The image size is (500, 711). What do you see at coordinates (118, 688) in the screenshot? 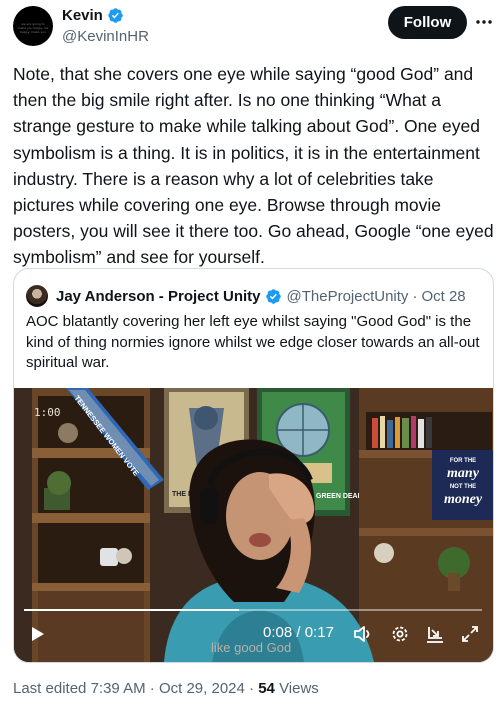
I see `tweet-time: 7:39 AM` at bounding box center [118, 688].